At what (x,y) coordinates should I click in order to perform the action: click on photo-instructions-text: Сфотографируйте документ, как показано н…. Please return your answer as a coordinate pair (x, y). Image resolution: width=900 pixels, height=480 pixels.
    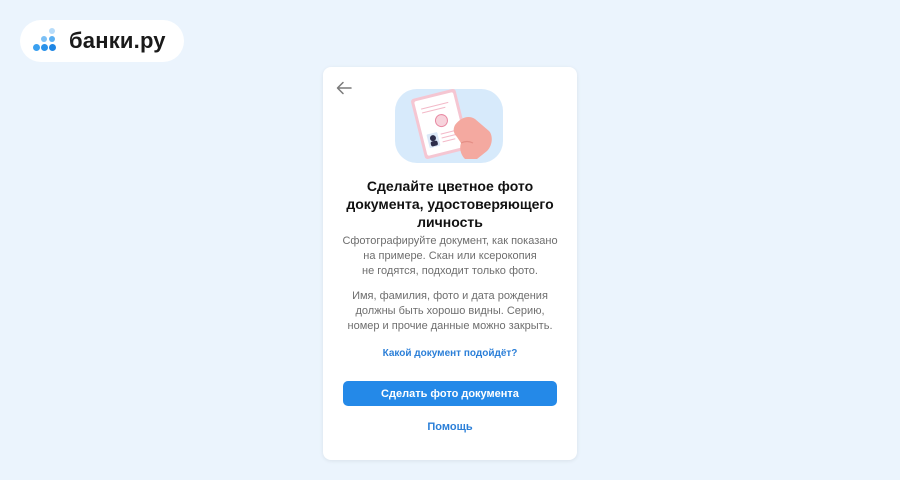
    Looking at the image, I should click on (450, 256).